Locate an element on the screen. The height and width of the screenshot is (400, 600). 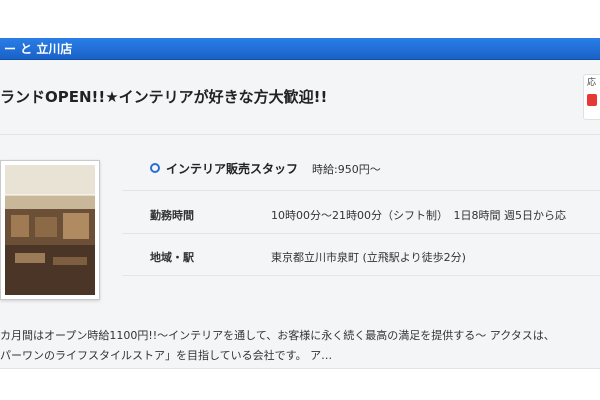
store-interior-image is located at coordinates (50, 230).